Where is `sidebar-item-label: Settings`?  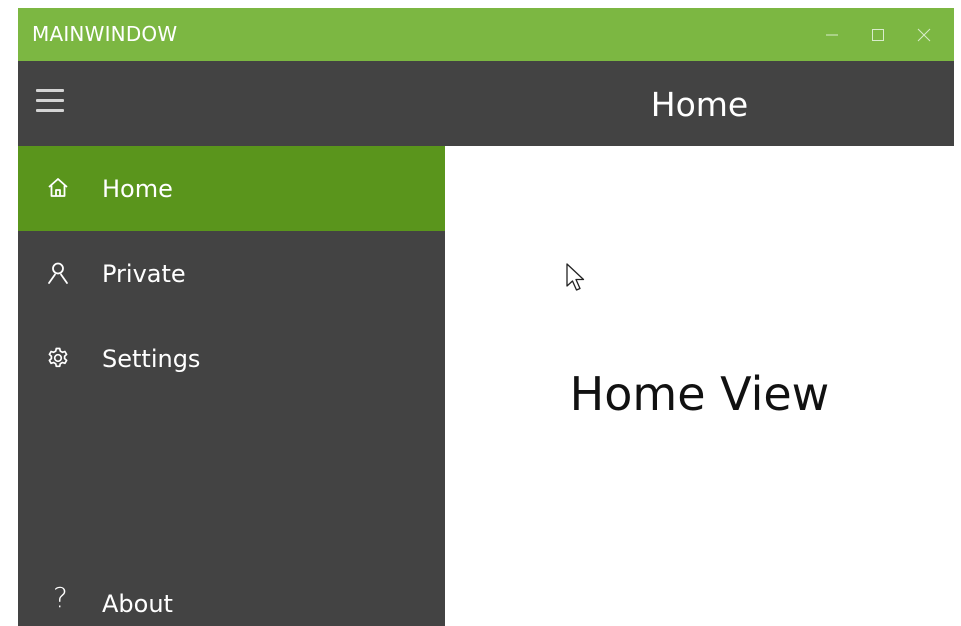 sidebar-item-label: Settings is located at coordinates (151, 359).